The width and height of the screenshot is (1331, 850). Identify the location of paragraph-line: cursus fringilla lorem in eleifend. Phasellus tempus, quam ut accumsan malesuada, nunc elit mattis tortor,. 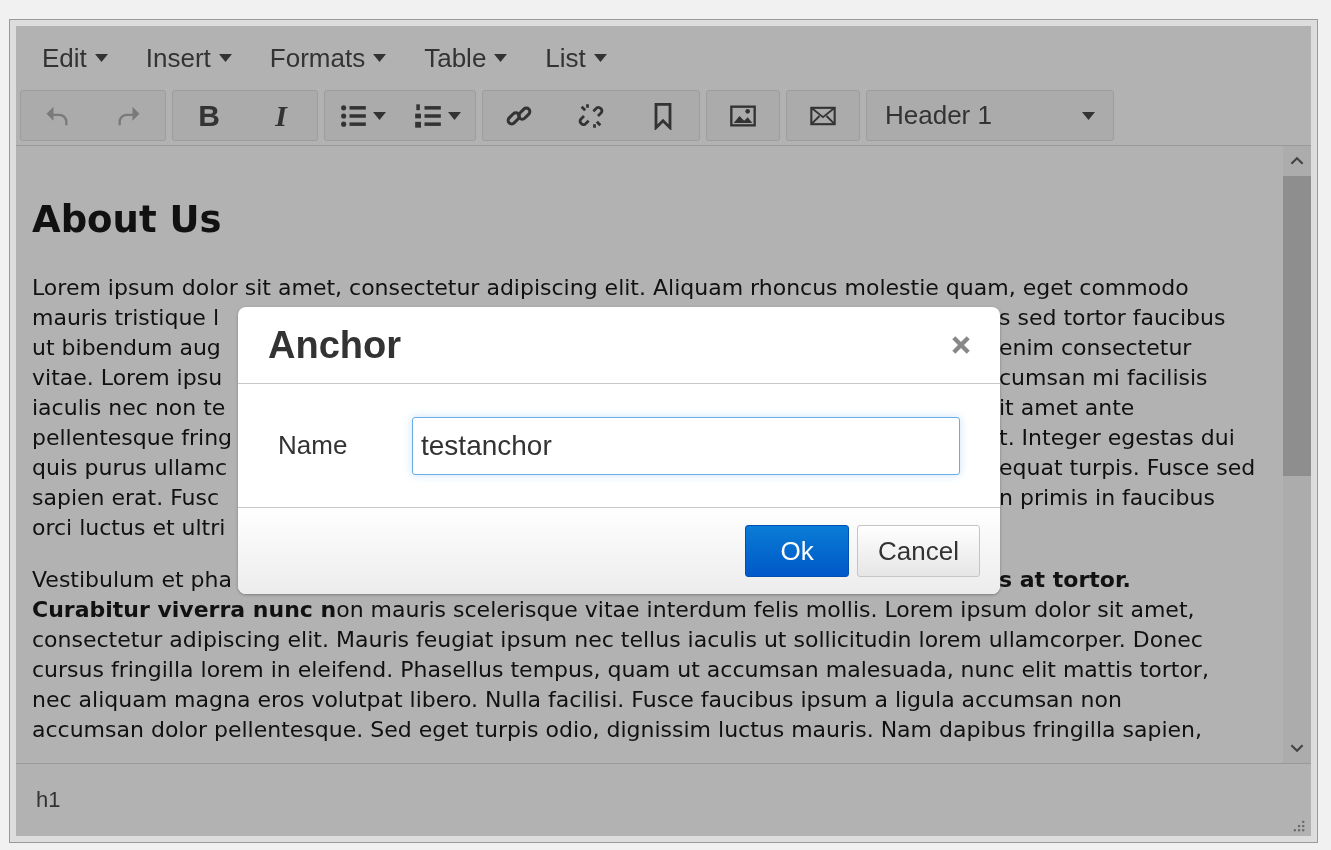
(621, 670).